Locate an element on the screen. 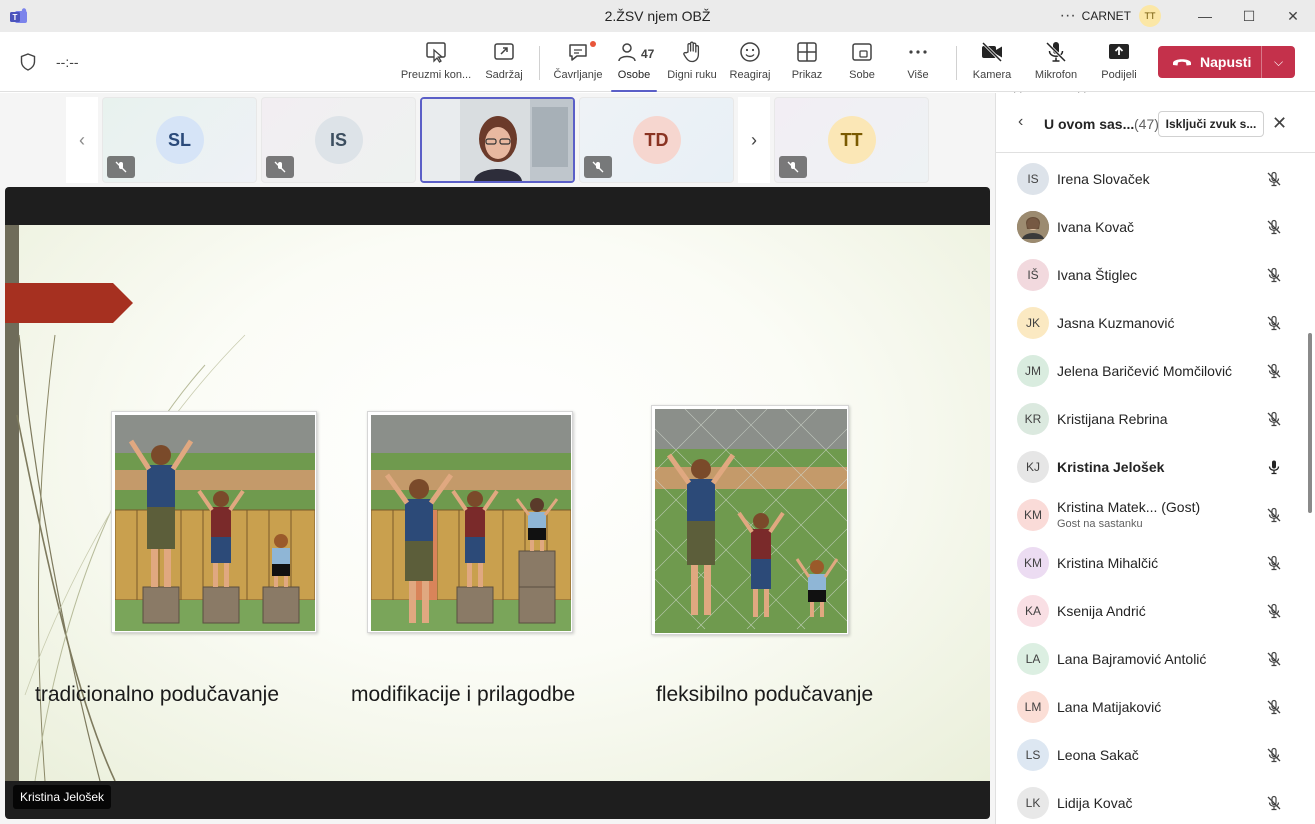 The height and width of the screenshot is (824, 1315). title-bar: T 2.ŽSV njem OBŽ ··· CARNET TT — ☐ ✕ is located at coordinates (657, 16).